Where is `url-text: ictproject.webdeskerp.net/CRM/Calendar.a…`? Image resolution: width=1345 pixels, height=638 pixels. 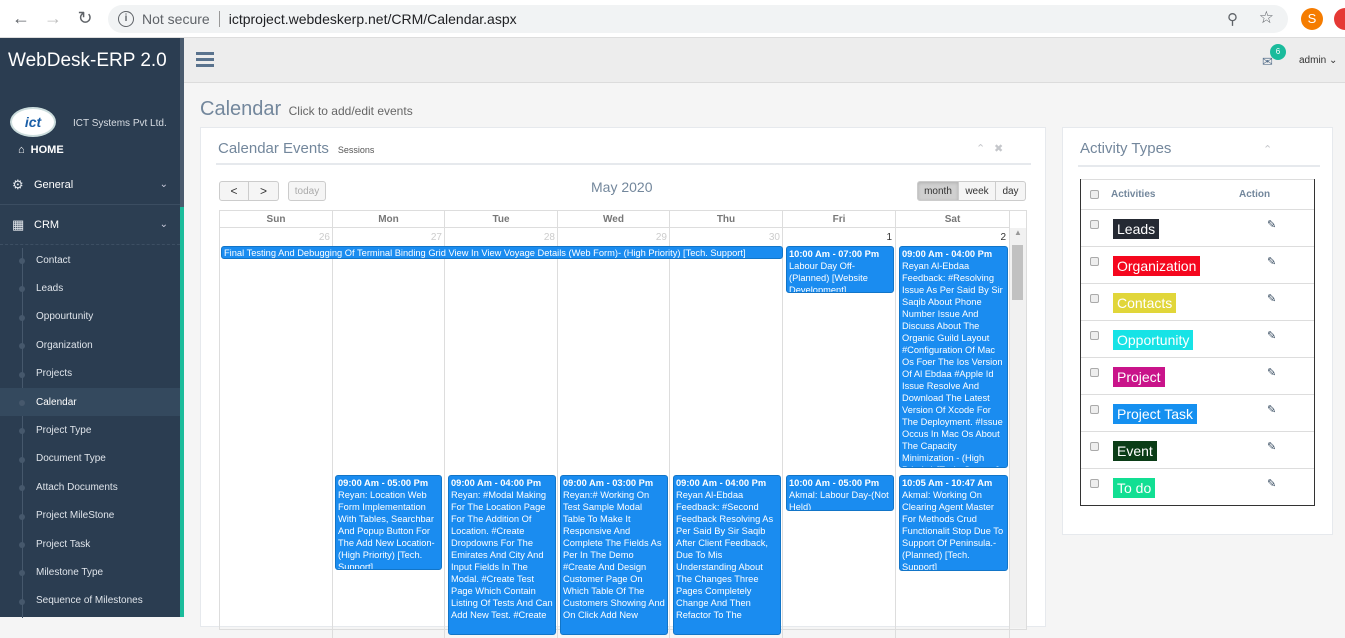
url-text: ictproject.webdeskerp.net/CRM/Calendar.a… is located at coordinates (373, 19).